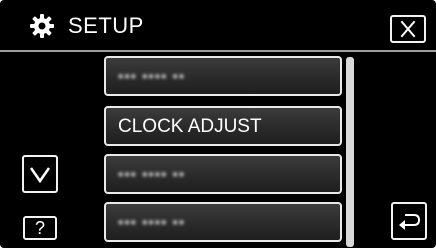  I want to click on scroll-down-button, so click(40, 174).